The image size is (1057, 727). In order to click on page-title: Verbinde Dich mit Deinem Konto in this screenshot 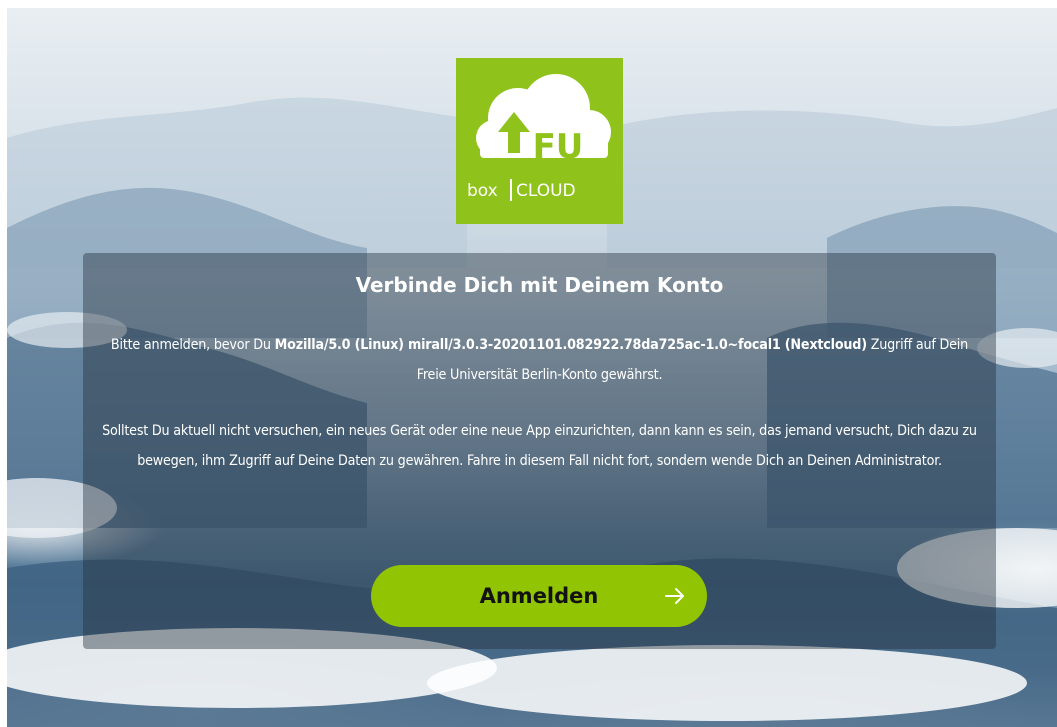, I will do `click(539, 285)`.